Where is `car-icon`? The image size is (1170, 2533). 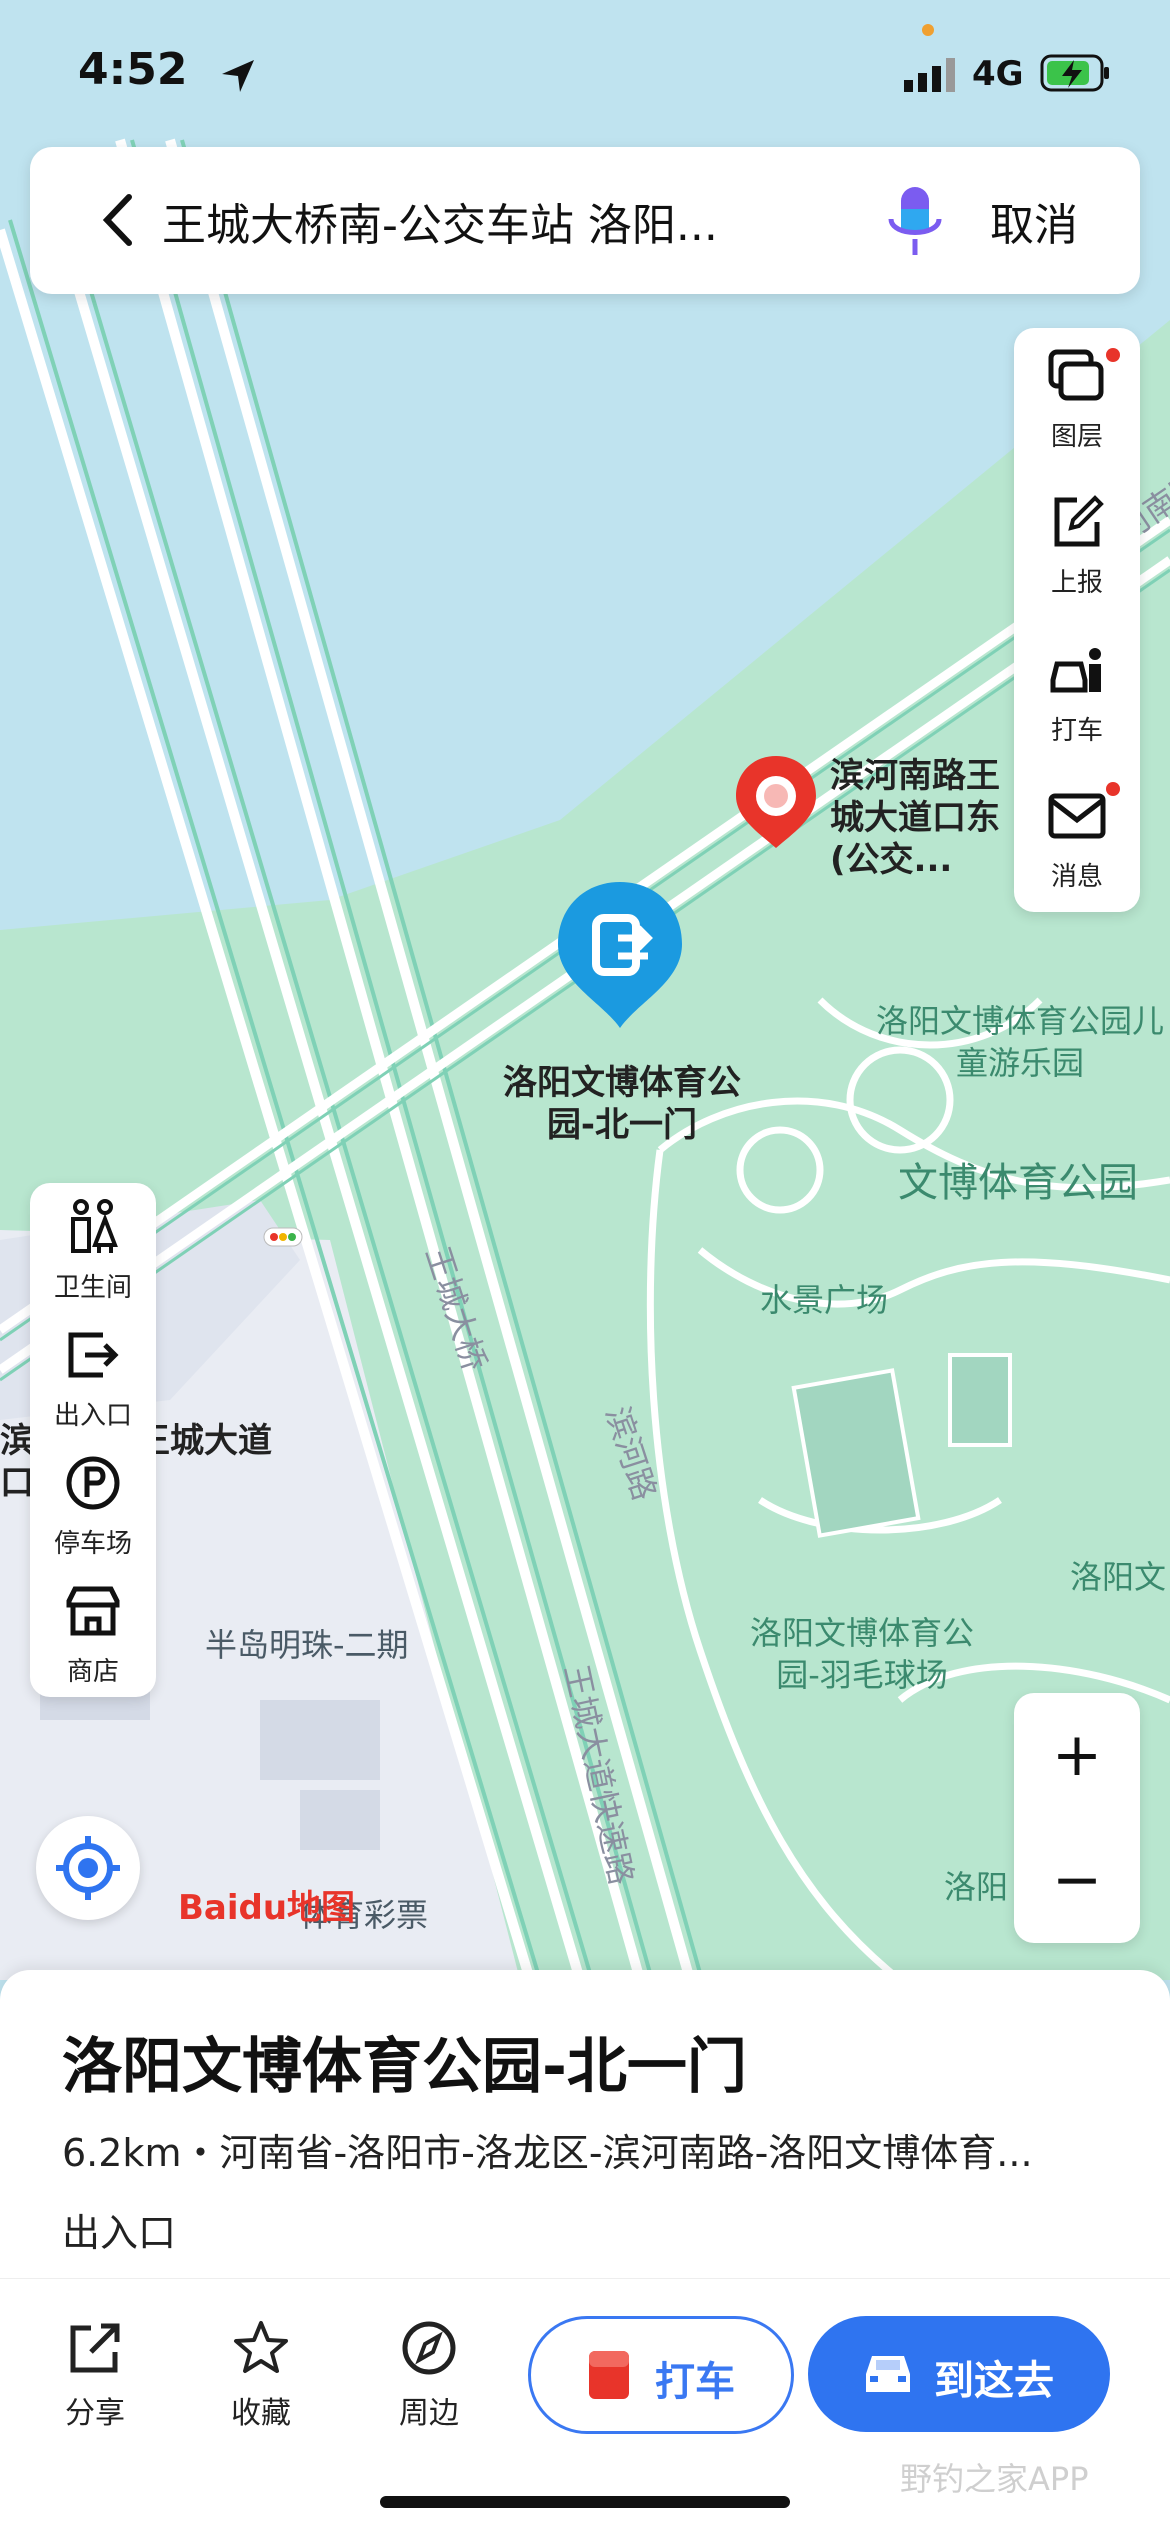 car-icon is located at coordinates (888, 2374).